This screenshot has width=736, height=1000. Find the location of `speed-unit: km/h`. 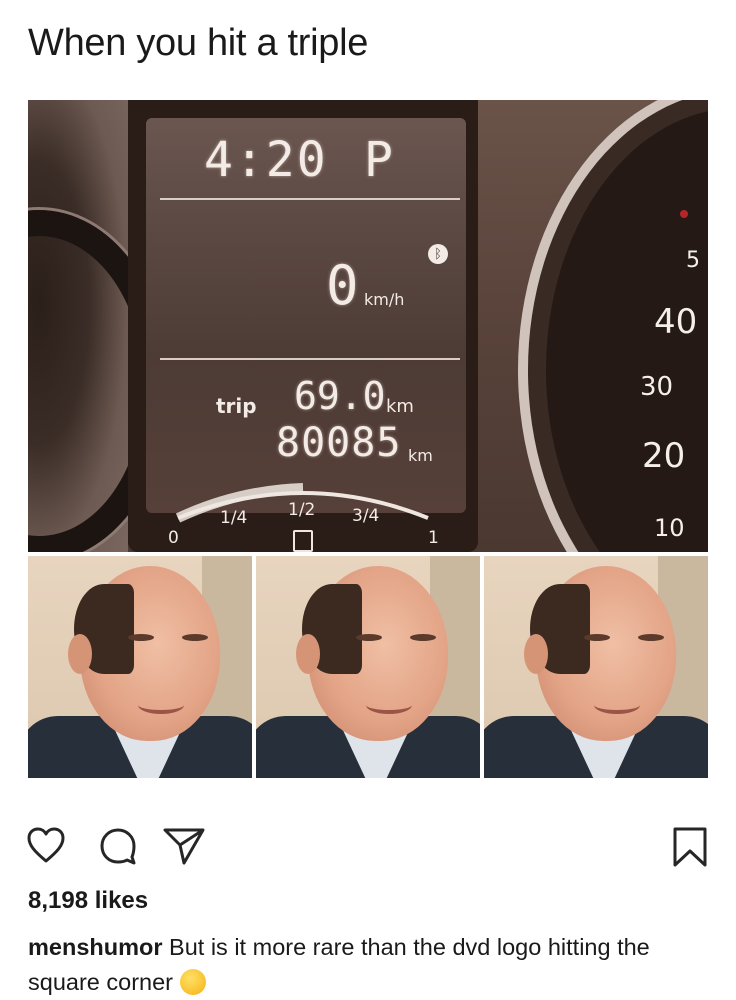

speed-unit: km/h is located at coordinates (384, 299).